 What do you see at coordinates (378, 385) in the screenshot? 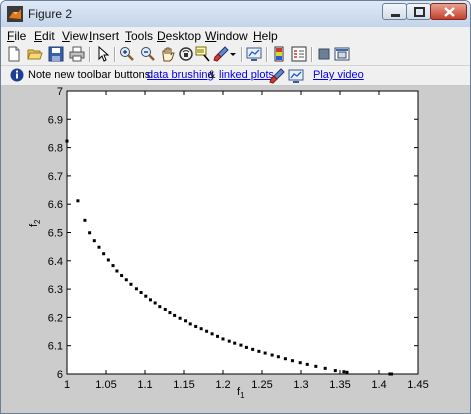
I see `x-tick-label: 1.4` at bounding box center [378, 385].